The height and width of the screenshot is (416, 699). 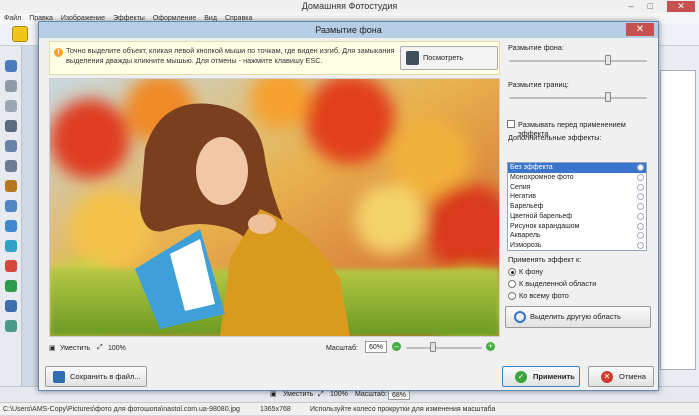 What do you see at coordinates (640, 29) in the screenshot?
I see `dialog-close-button: ✕` at bounding box center [640, 29].